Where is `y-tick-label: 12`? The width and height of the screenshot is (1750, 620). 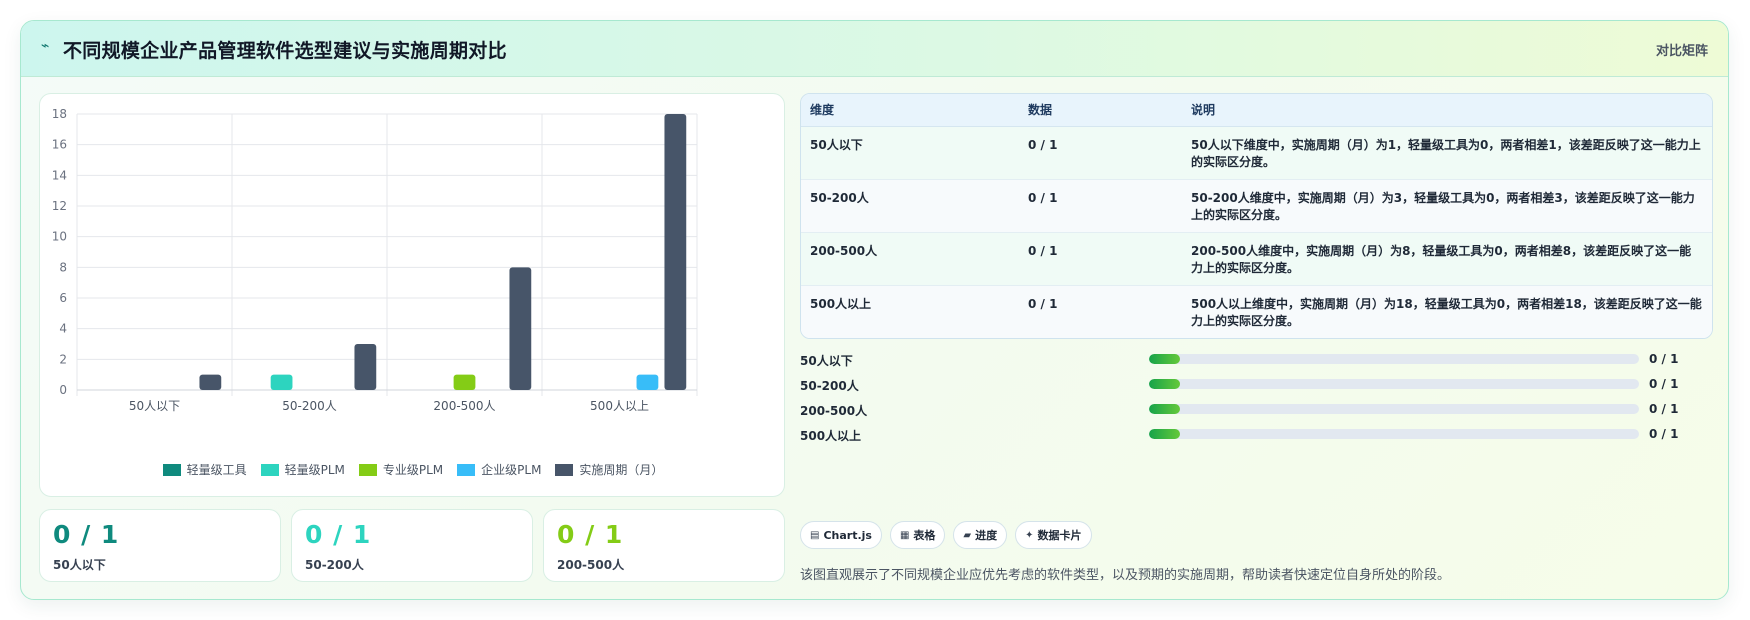
y-tick-label: 12 is located at coordinates (59, 206).